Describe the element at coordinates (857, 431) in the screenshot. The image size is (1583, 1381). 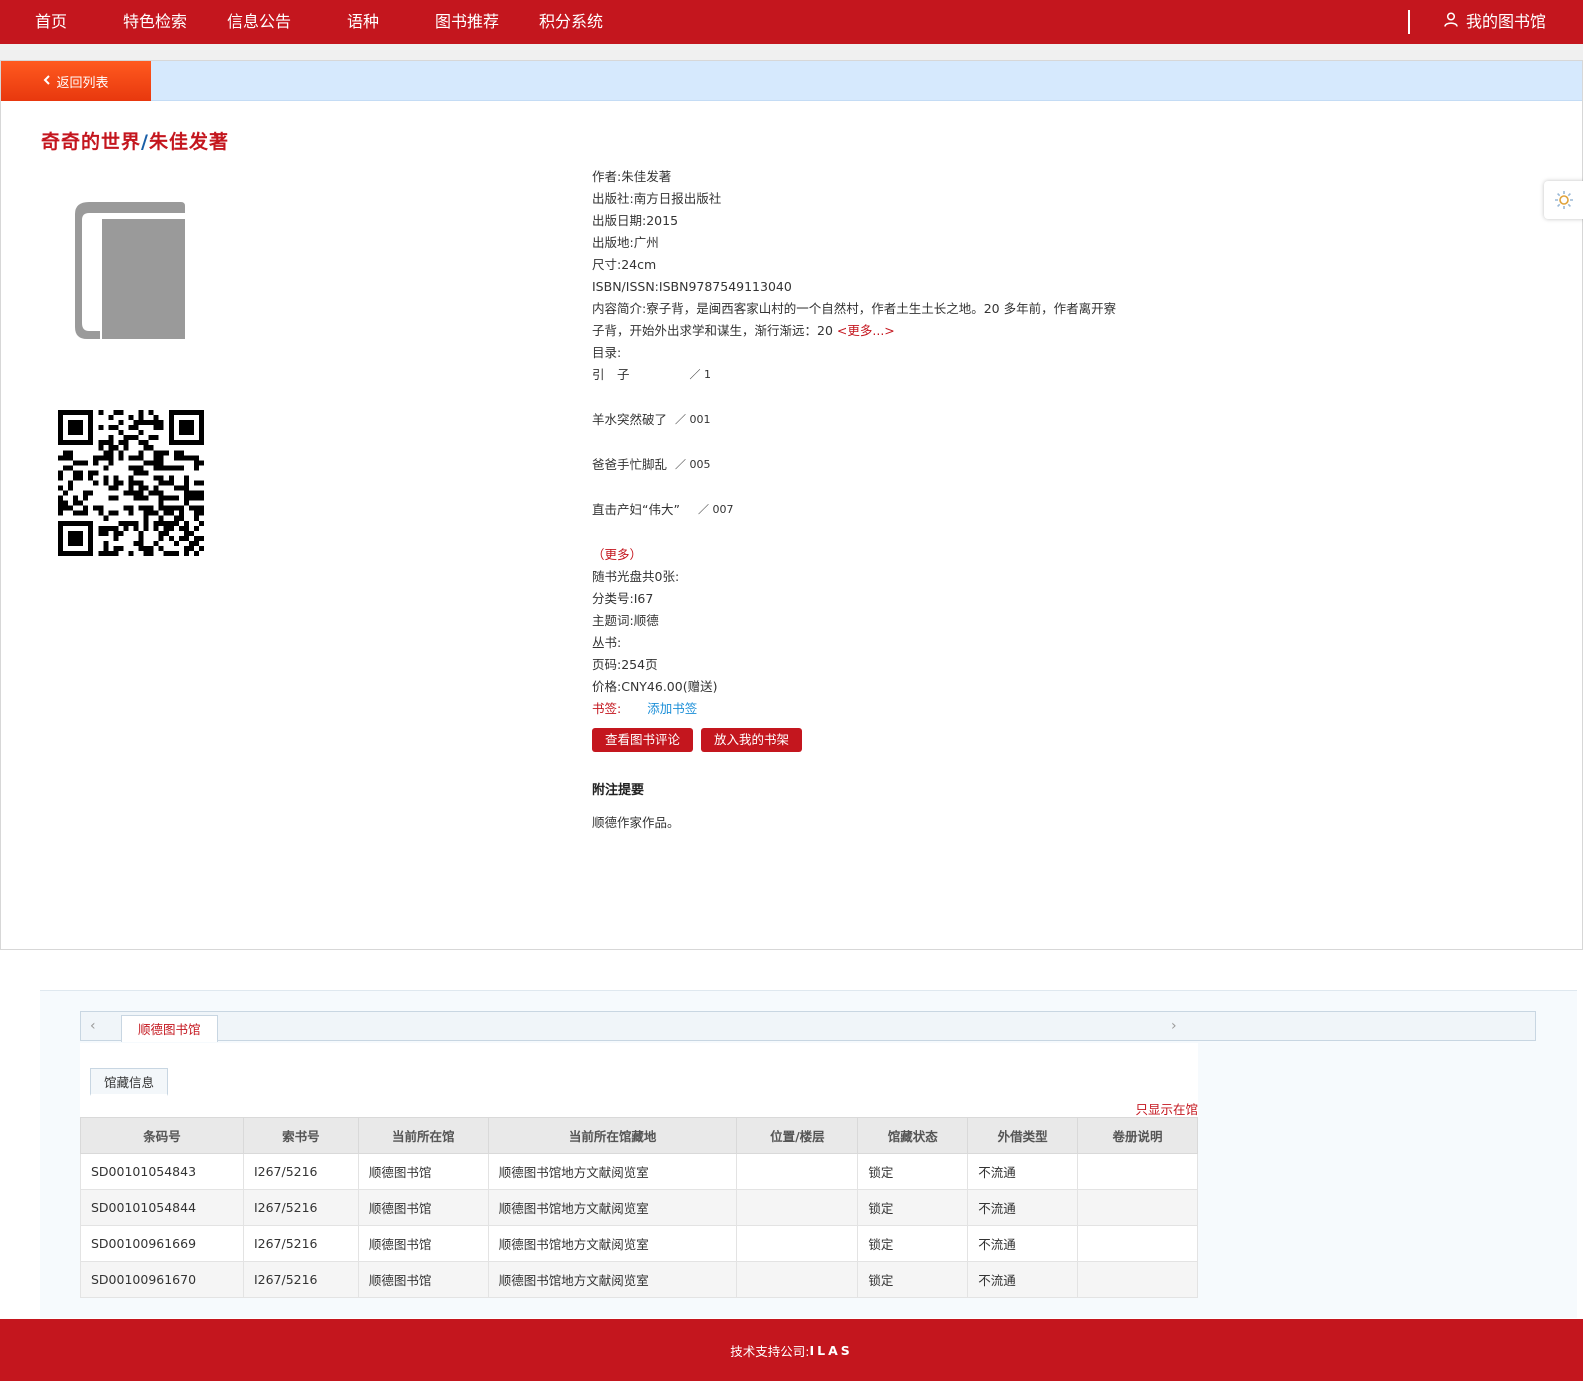
I see `toc-item: 羊水突然破了 ／ 001` at that location.